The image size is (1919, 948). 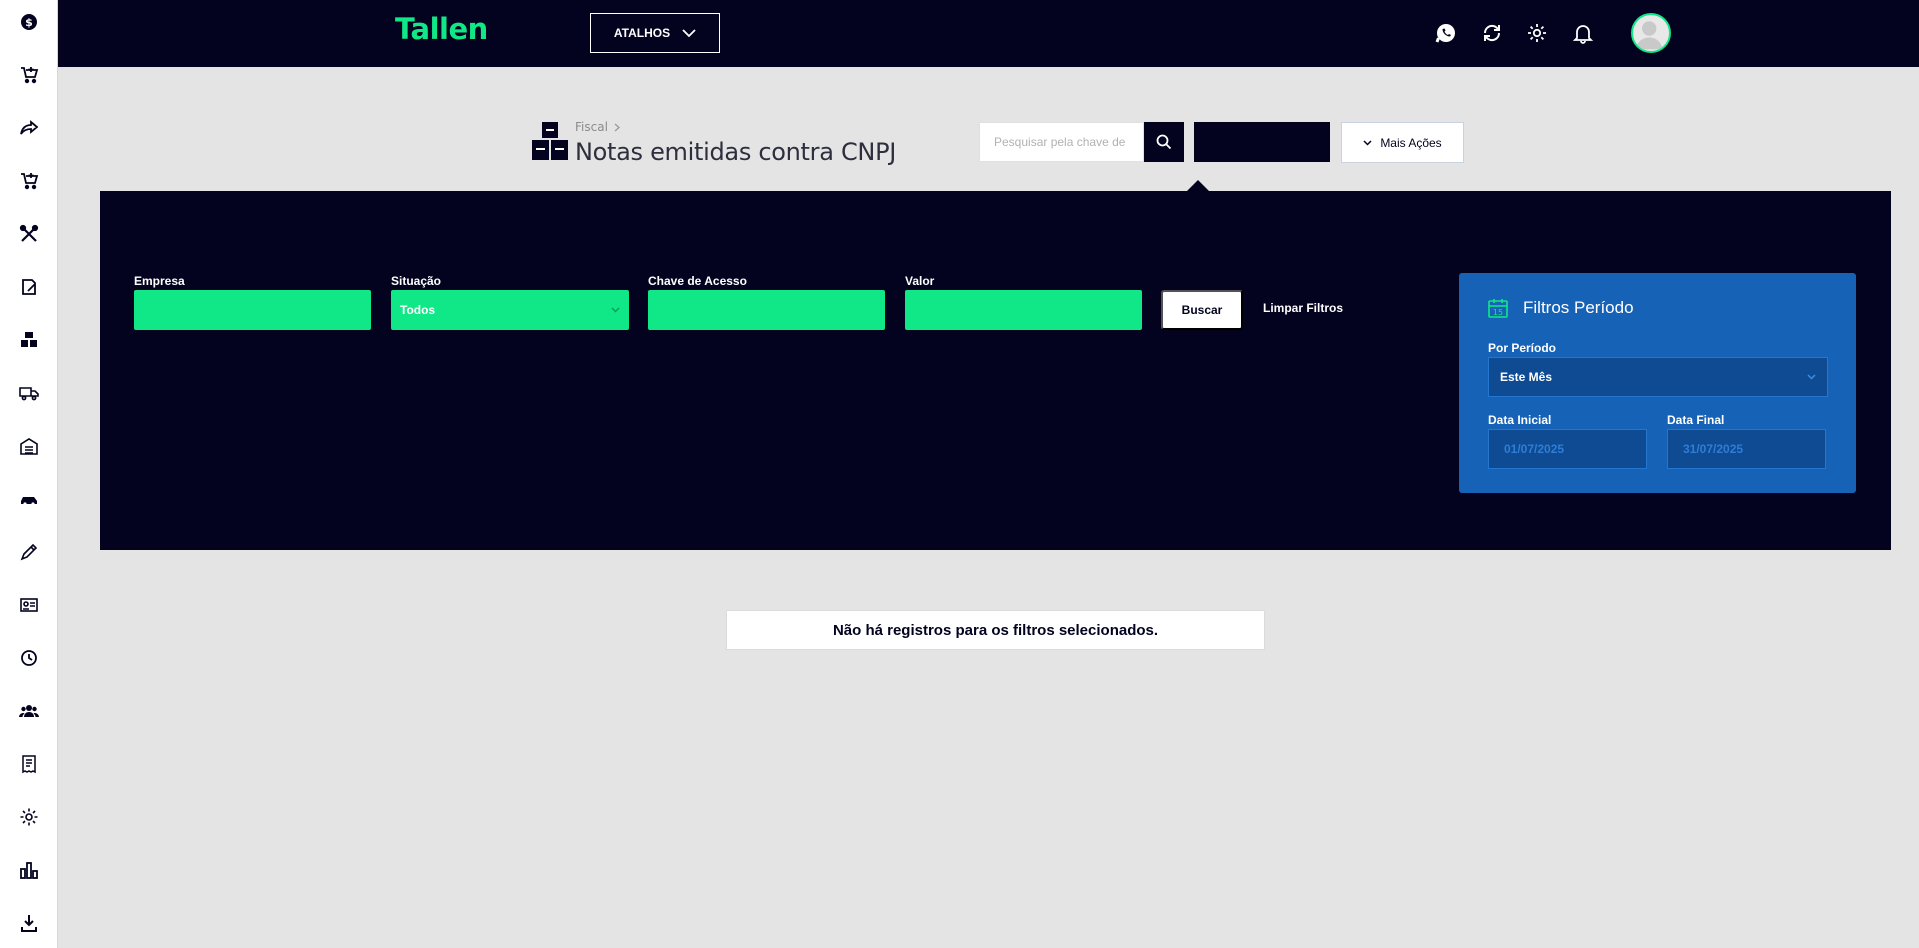 What do you see at coordinates (988, 33) in the screenshot?
I see `top-bar: Tallen ATALHOS` at bounding box center [988, 33].